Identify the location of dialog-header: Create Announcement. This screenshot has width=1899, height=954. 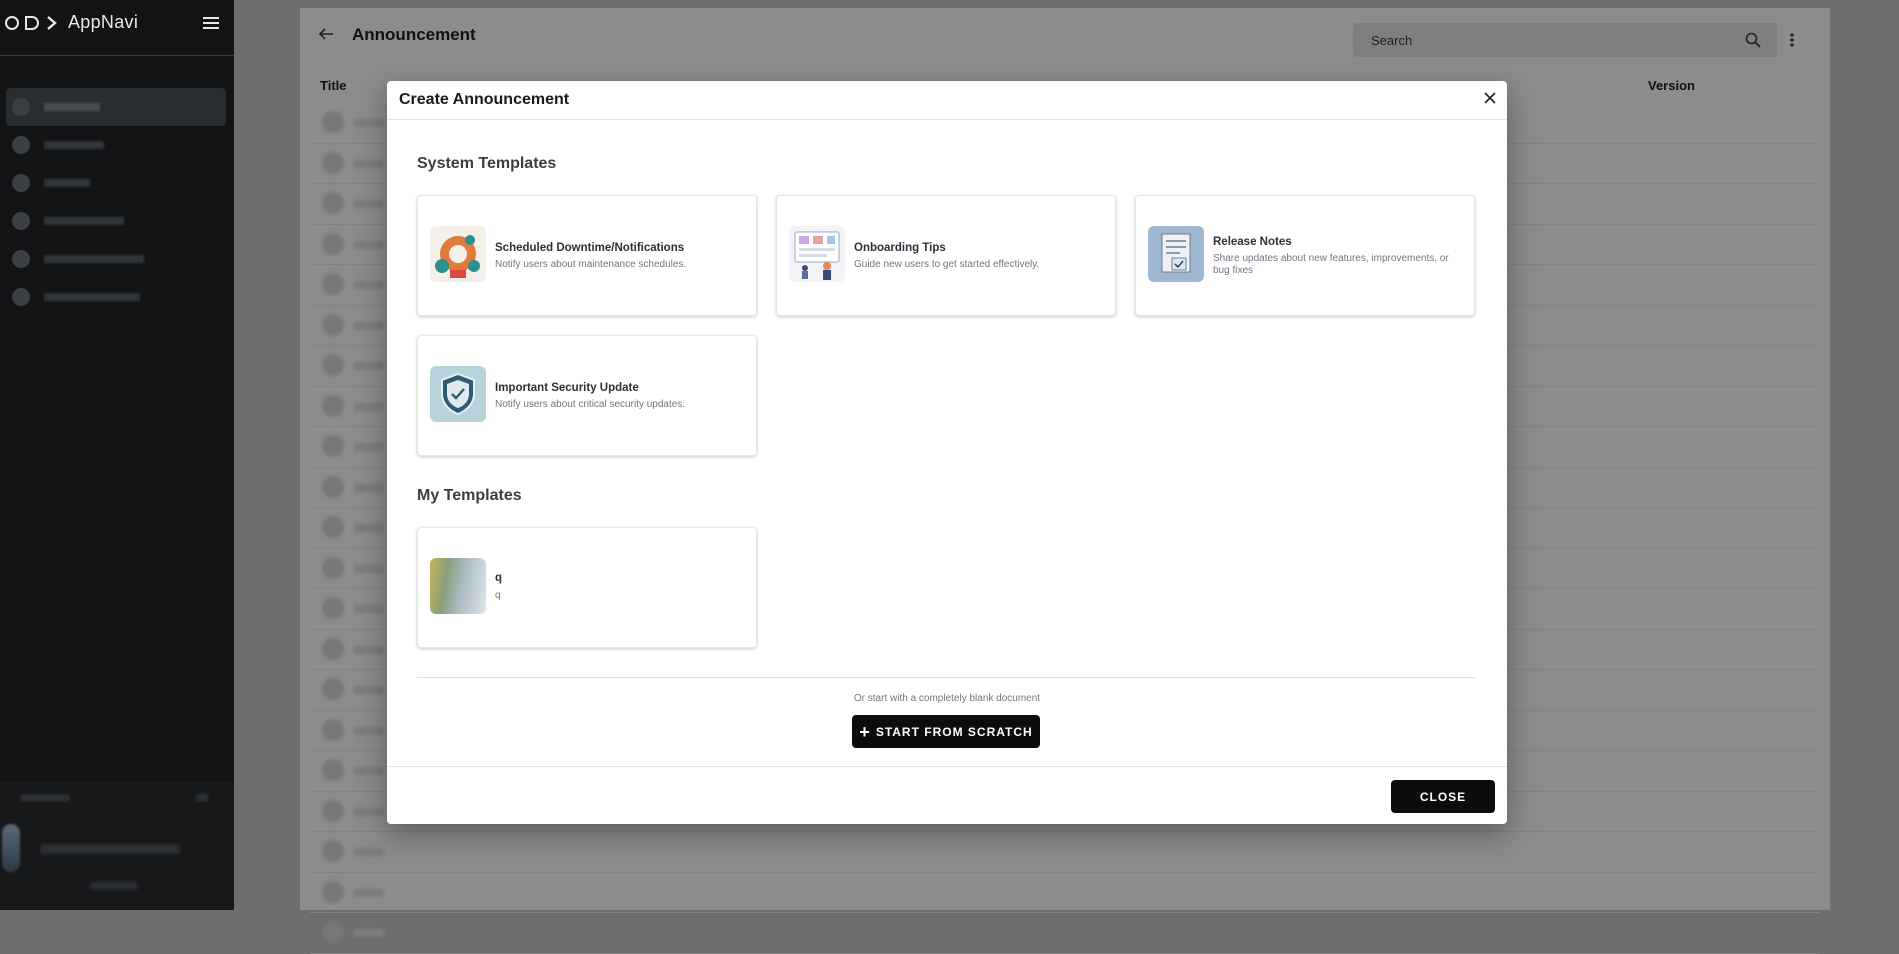
(947, 100).